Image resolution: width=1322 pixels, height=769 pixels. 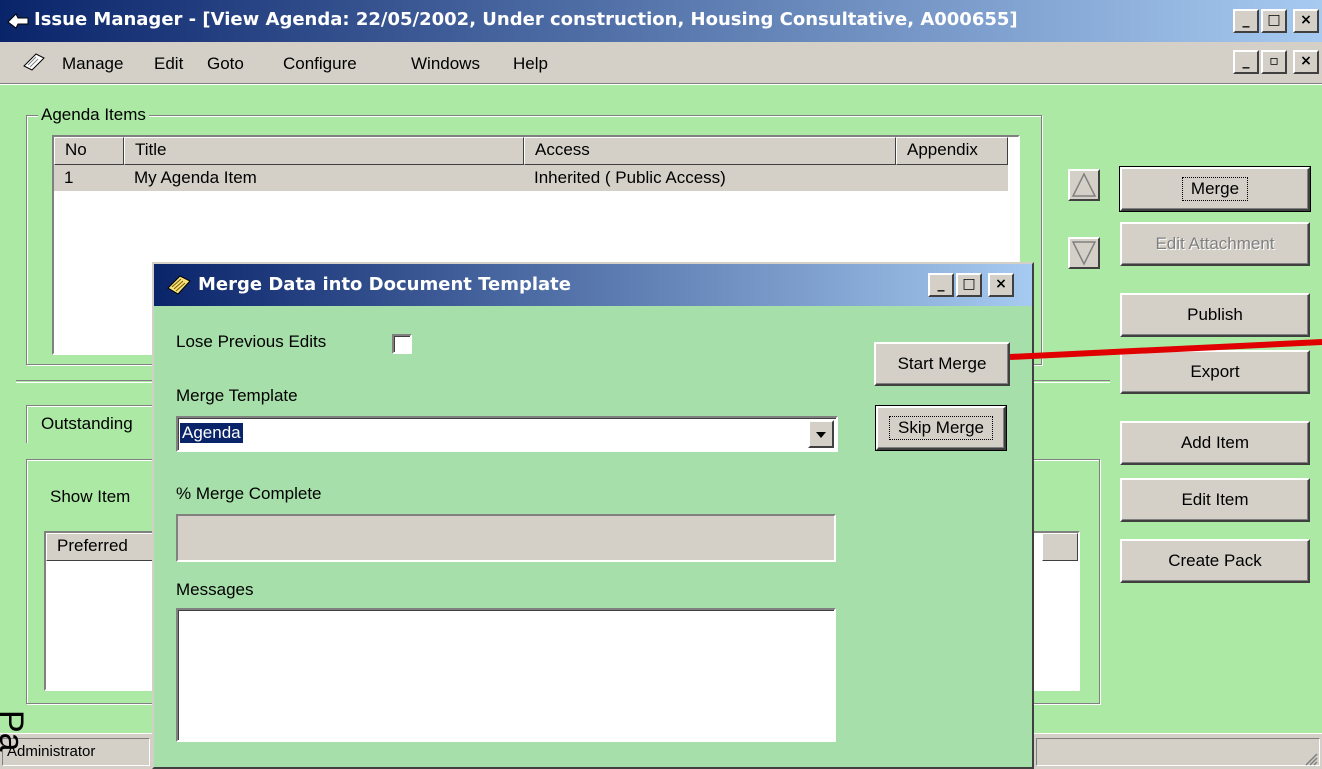 I want to click on messages-label: Messages, so click(x=215, y=589).